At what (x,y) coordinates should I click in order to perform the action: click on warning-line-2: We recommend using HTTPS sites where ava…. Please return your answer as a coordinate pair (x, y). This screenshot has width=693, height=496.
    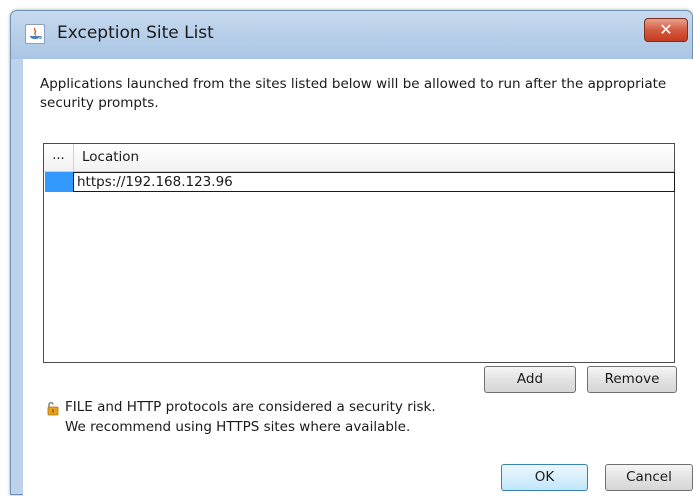
    Looking at the image, I should click on (238, 427).